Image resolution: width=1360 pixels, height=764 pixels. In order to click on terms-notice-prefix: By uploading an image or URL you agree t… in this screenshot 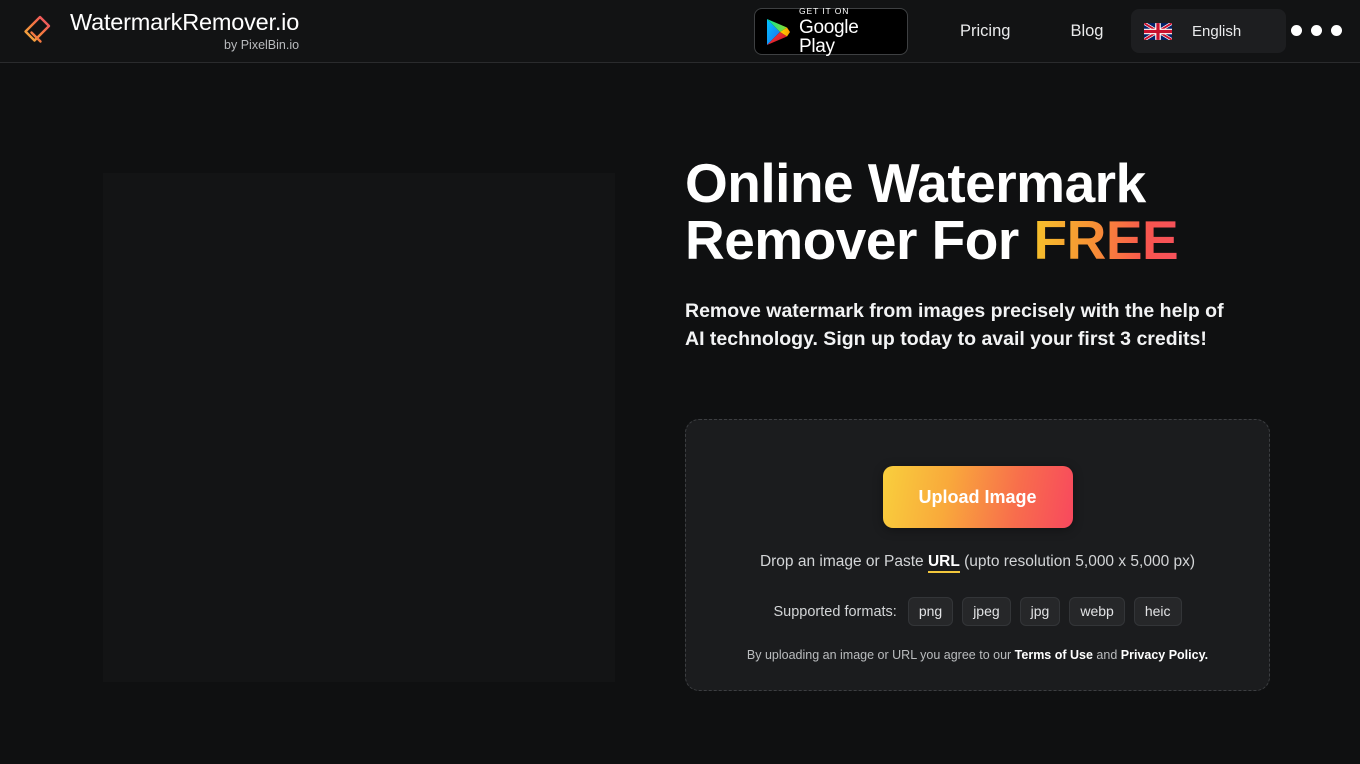, I will do `click(880, 655)`.